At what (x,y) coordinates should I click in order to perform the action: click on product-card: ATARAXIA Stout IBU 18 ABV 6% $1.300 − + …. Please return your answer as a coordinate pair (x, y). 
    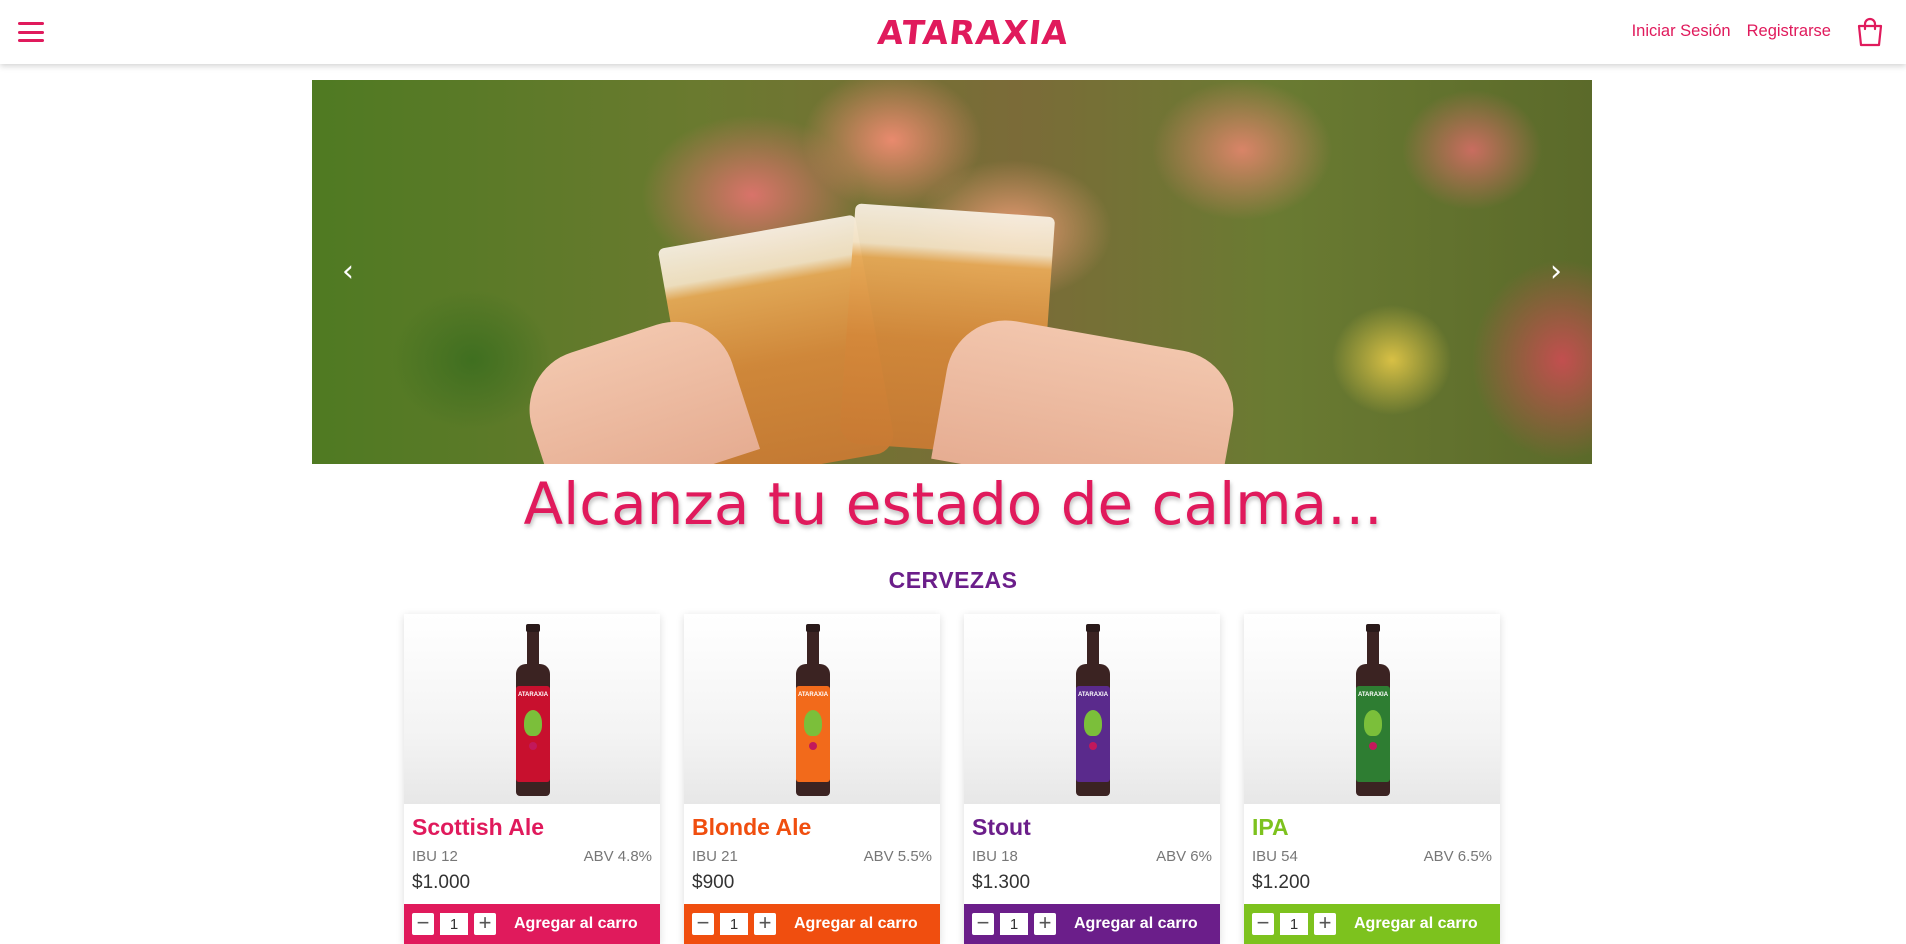
    Looking at the image, I should click on (1092, 779).